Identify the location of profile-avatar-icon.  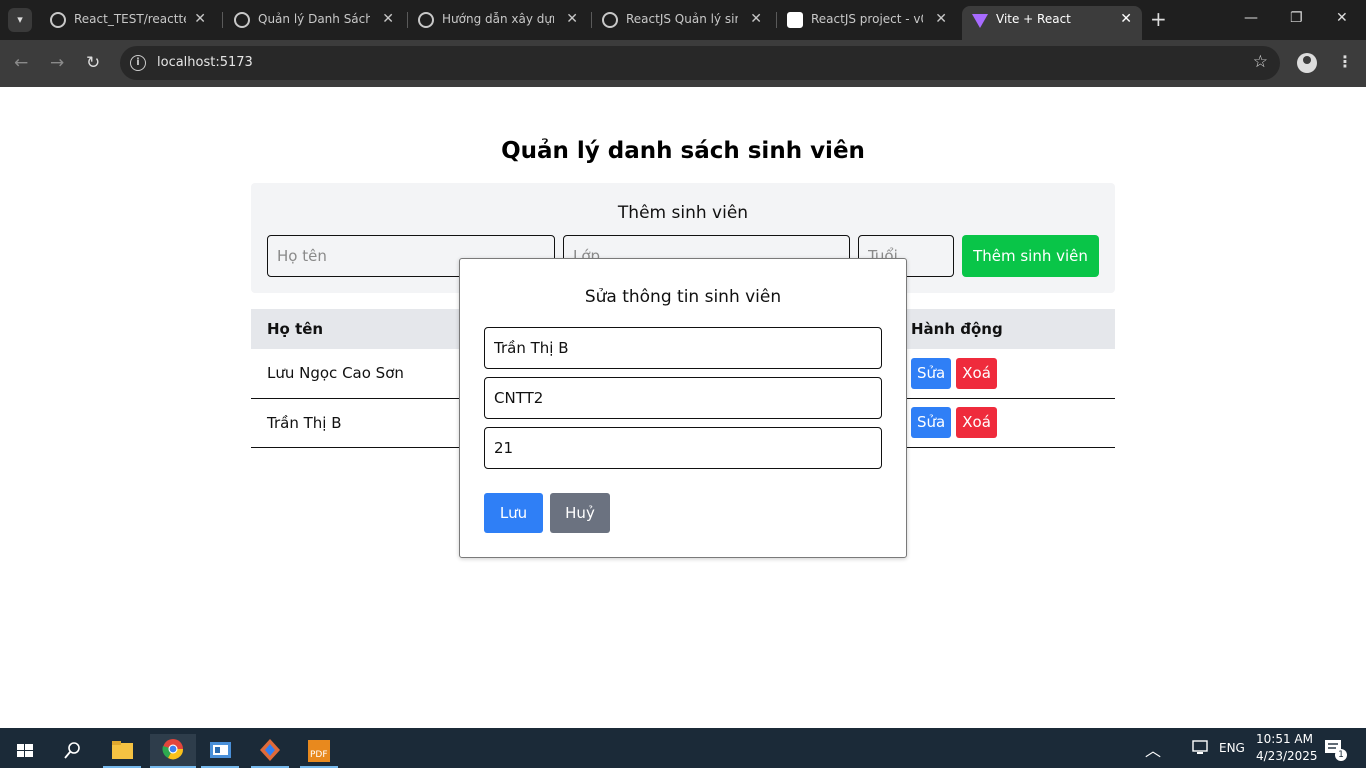
(1307, 63).